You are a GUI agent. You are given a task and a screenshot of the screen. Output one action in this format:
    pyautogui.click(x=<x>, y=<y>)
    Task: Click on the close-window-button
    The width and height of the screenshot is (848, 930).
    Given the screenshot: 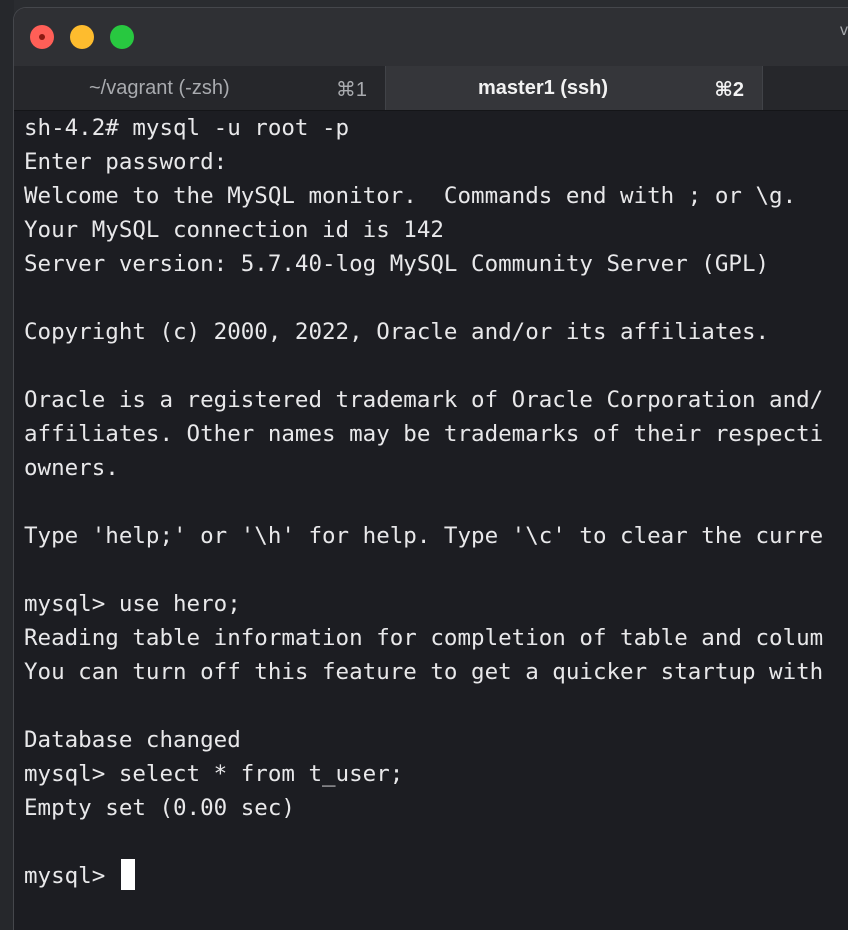 What is the action you would take?
    pyautogui.click(x=42, y=37)
    